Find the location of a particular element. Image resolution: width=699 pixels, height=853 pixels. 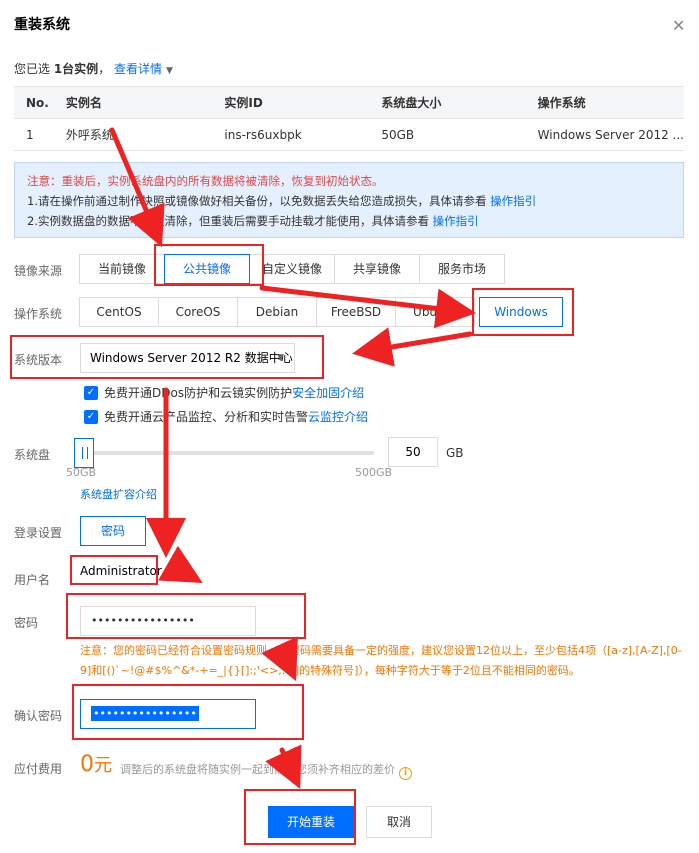

tab-public-image: 公共镜像 is located at coordinates (207, 269).